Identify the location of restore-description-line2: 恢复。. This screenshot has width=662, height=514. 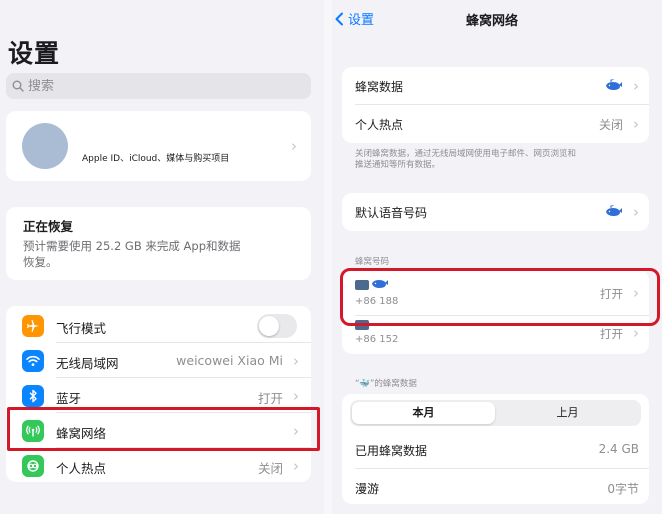
(40, 262).